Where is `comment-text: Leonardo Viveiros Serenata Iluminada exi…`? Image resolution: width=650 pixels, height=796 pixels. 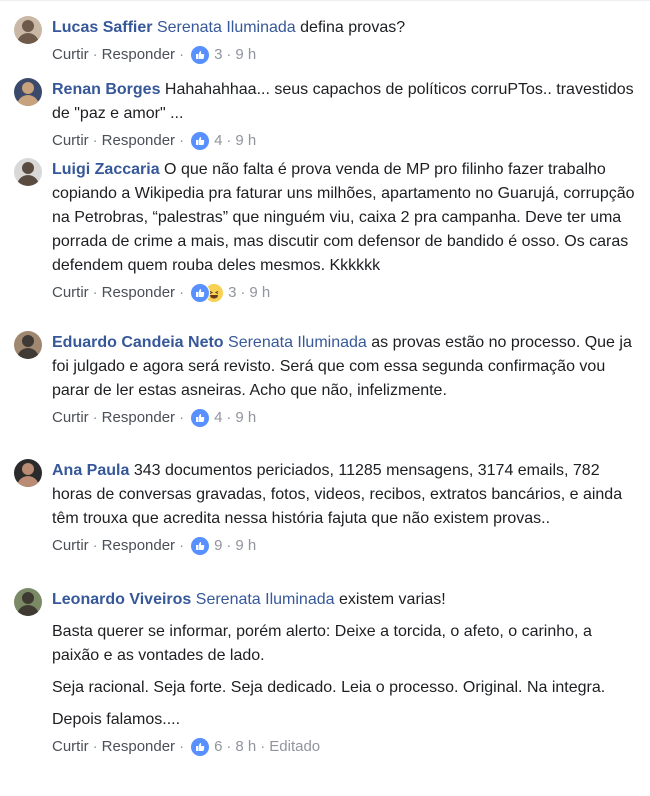
comment-text: Leonardo Viveiros Serenata Iluminada exi… is located at coordinates (345, 600).